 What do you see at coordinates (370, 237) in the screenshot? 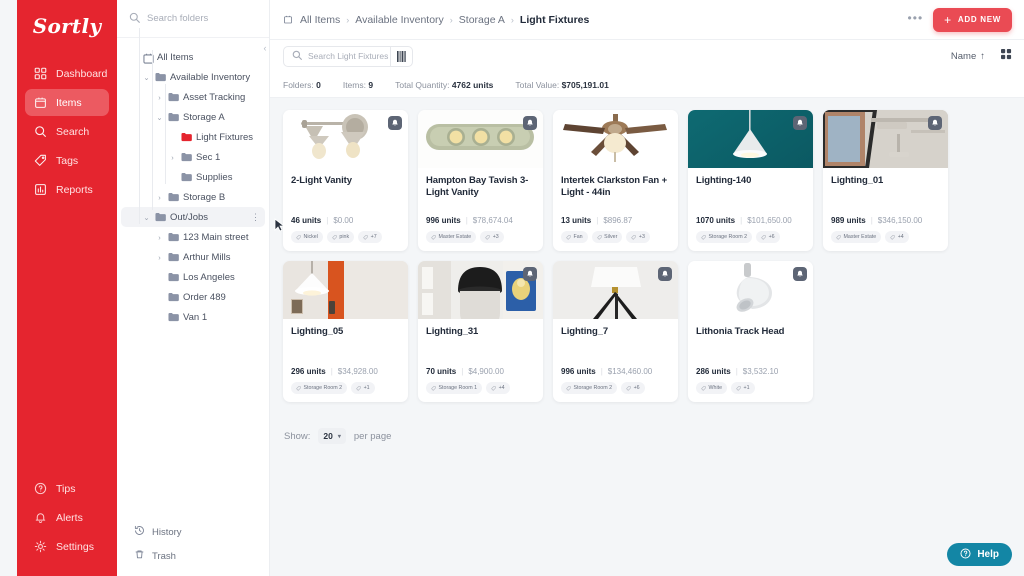
I see `item-tag: +7` at bounding box center [370, 237].